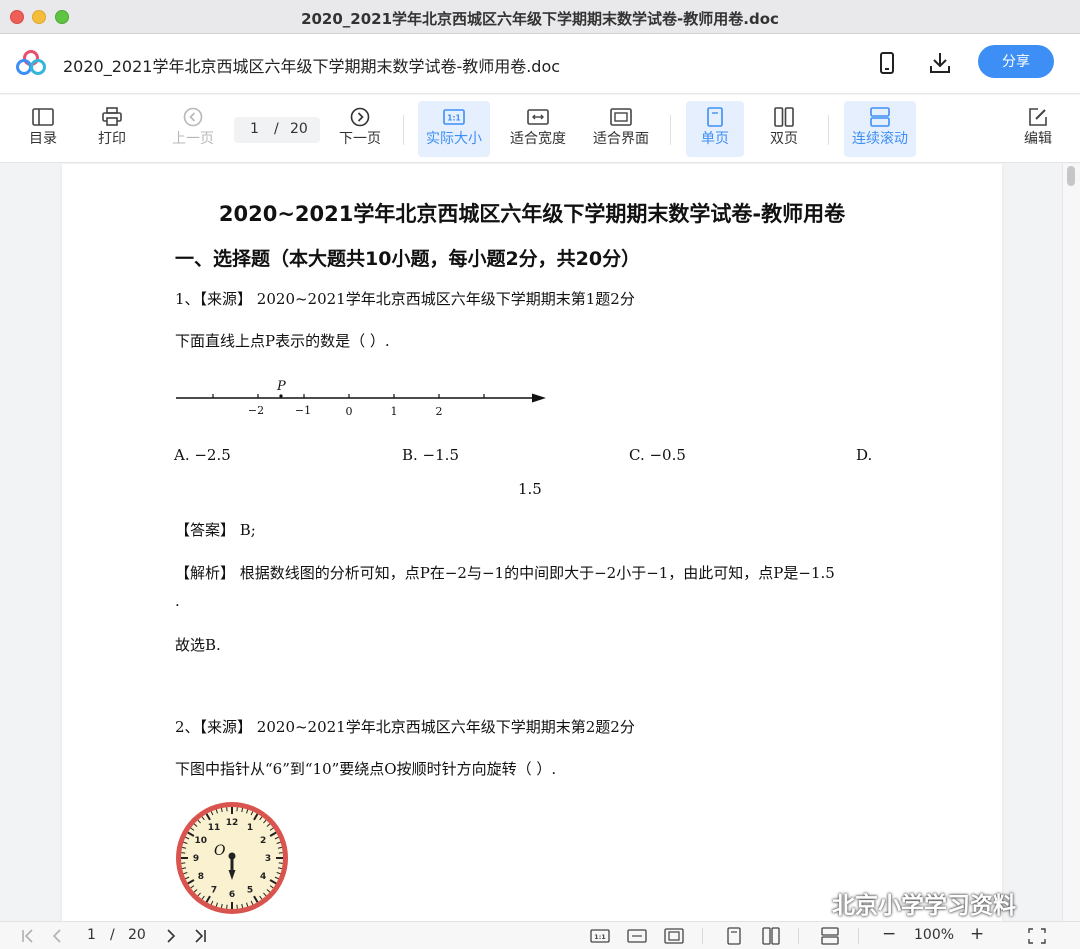 This screenshot has width=1080, height=949. What do you see at coordinates (250, 828) in the screenshot?
I see `clock-number: 1` at bounding box center [250, 828].